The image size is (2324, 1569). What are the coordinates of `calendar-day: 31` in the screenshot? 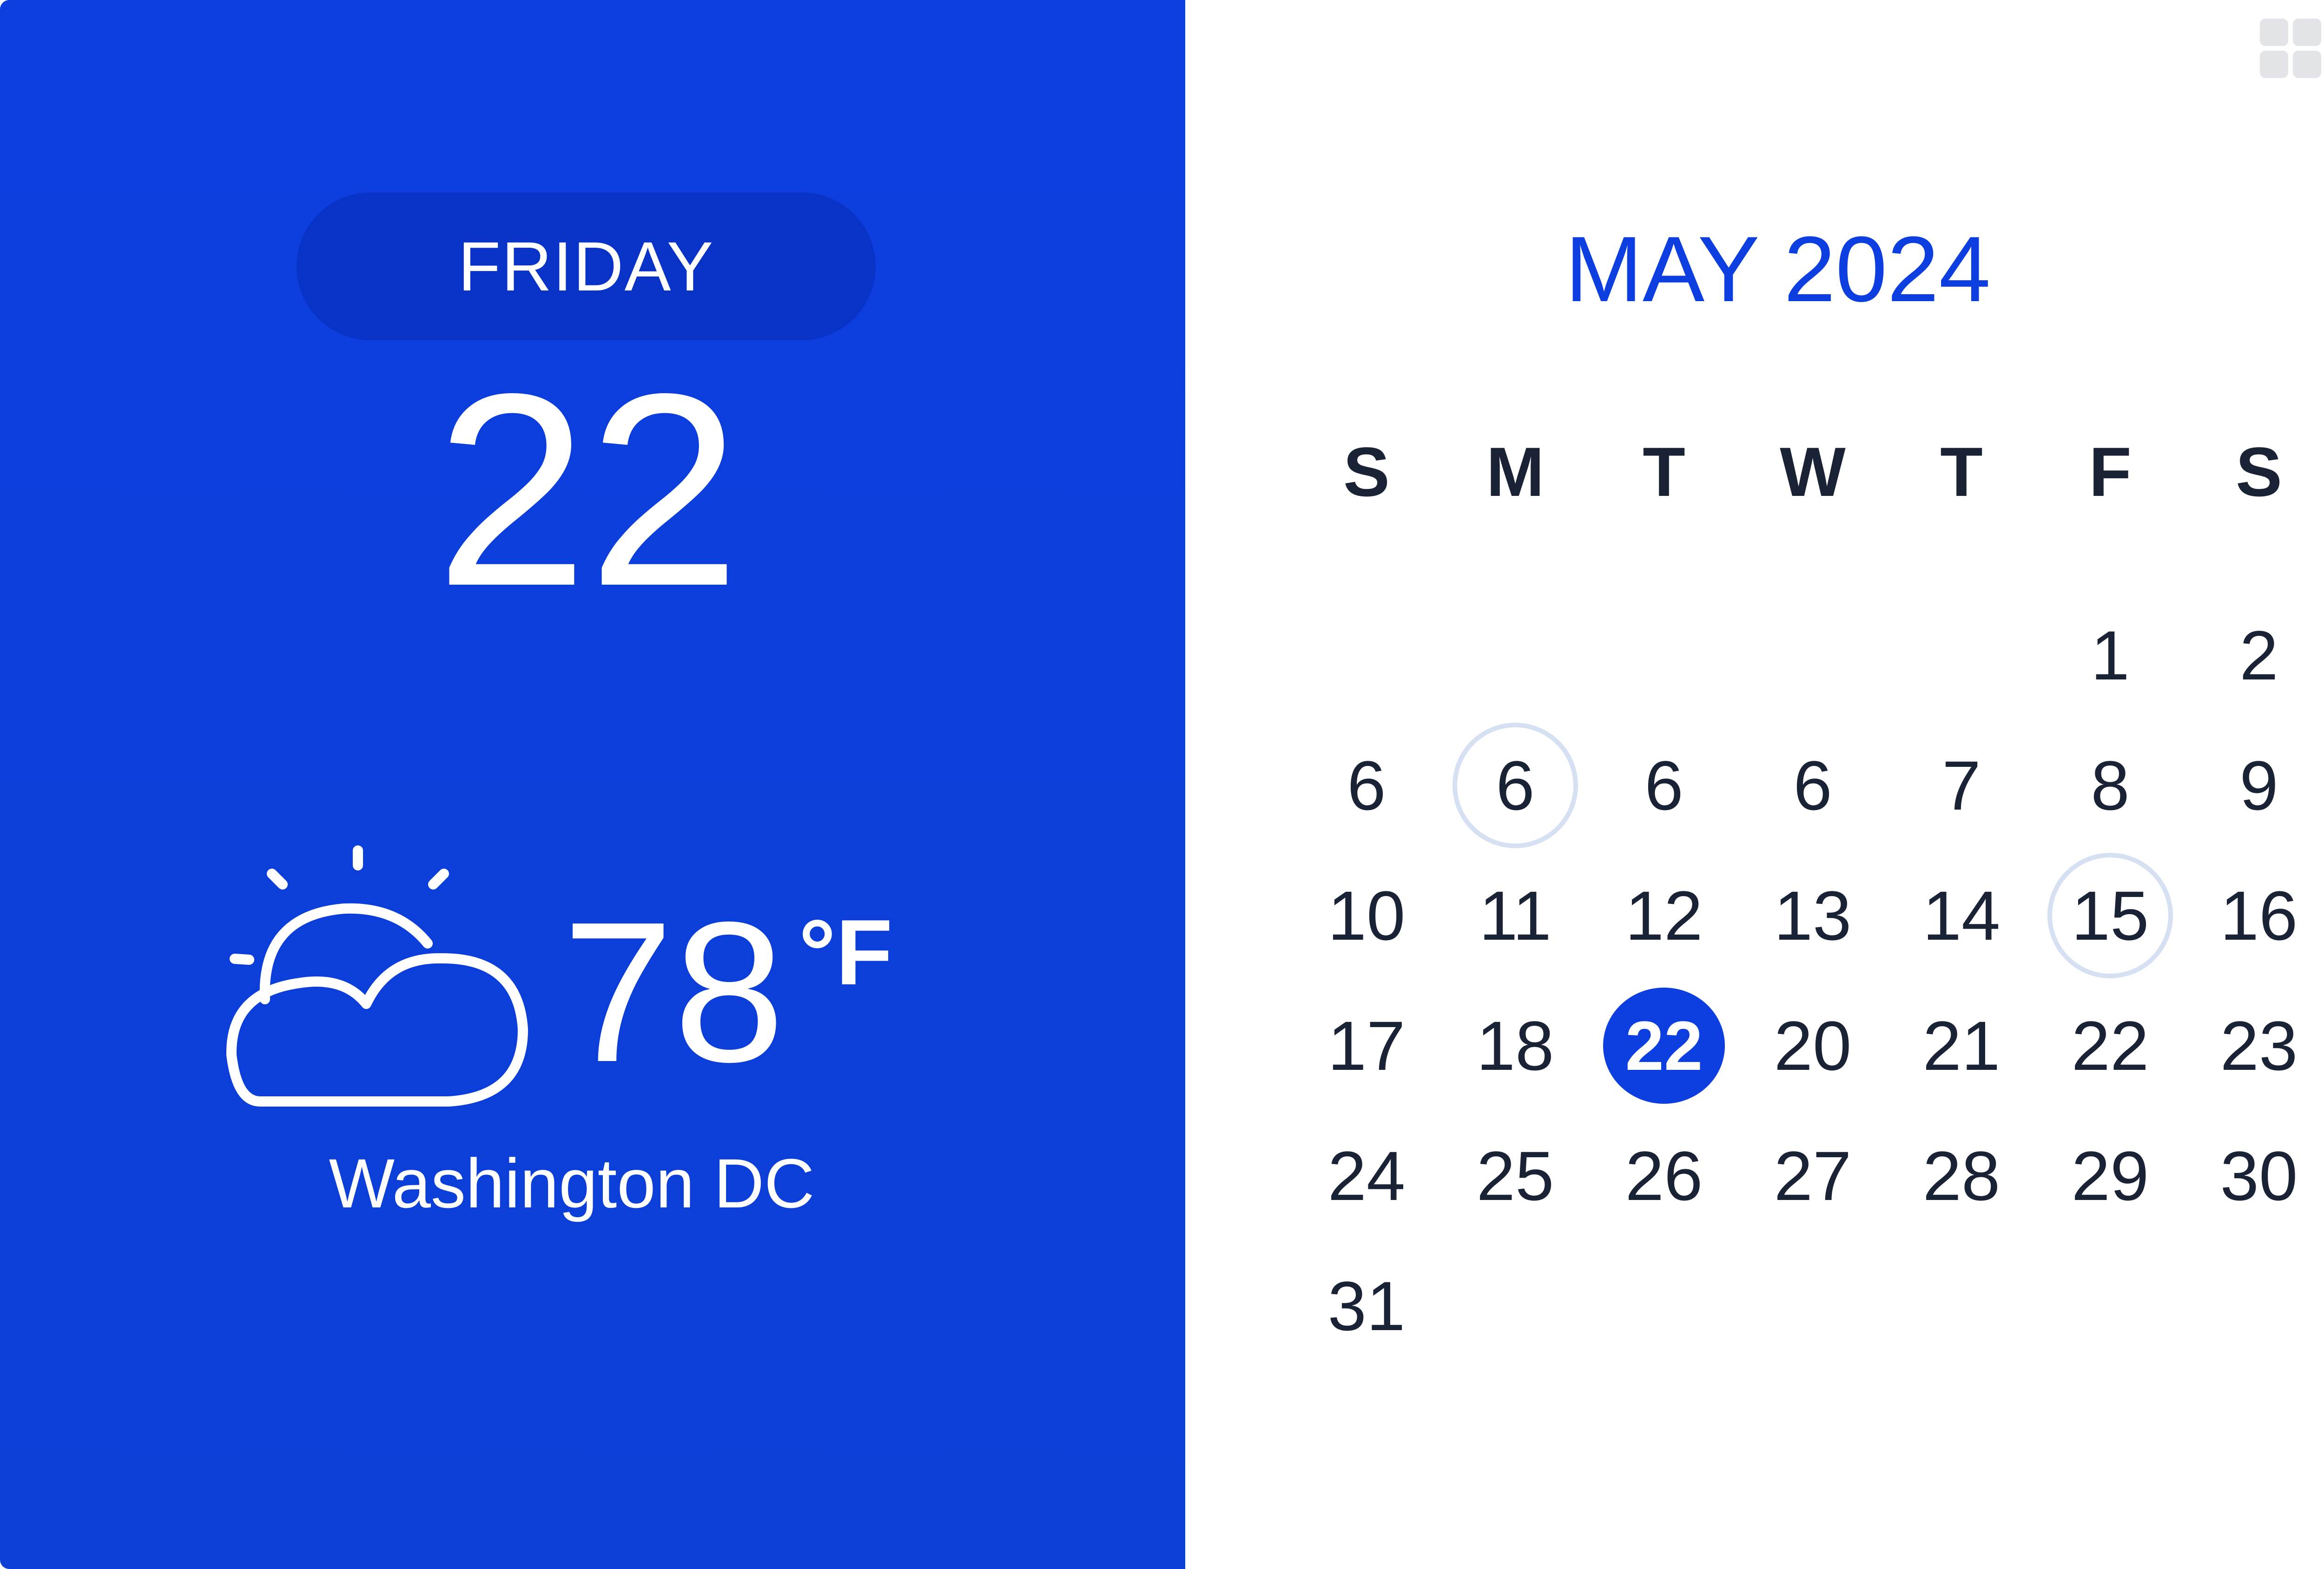 It's located at (1366, 1306).